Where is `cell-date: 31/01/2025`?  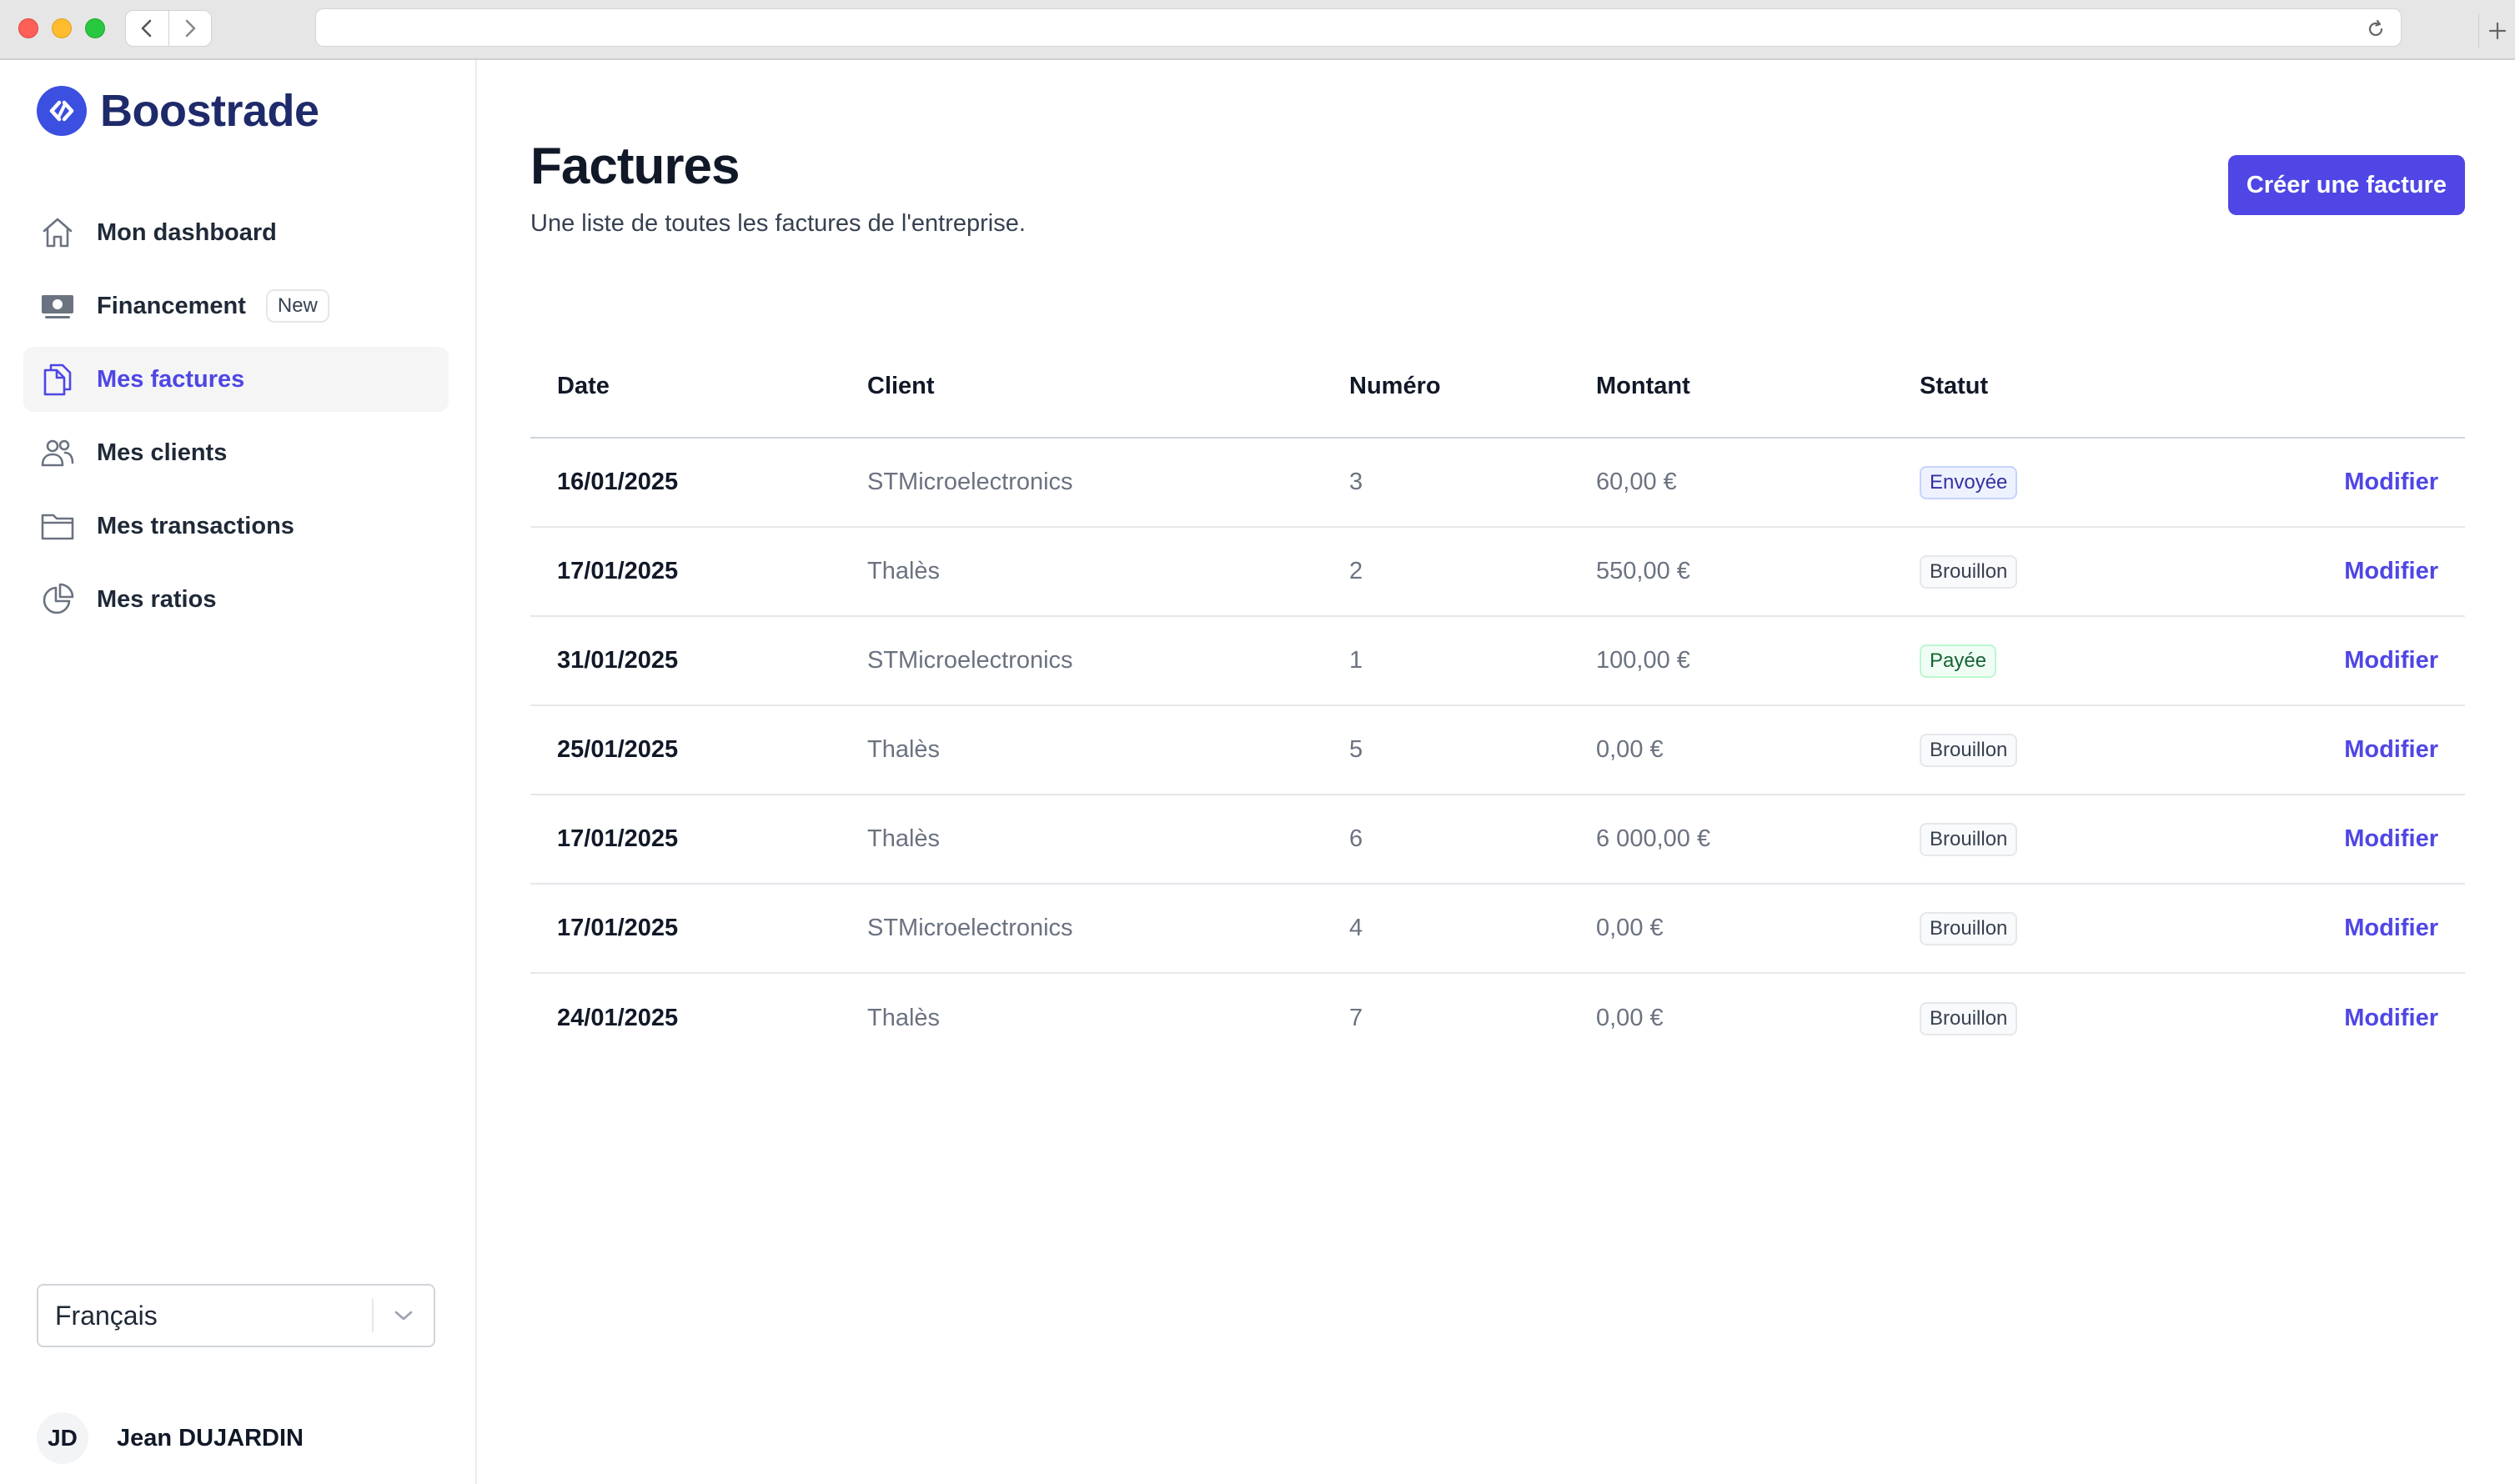
cell-date: 31/01/2025 is located at coordinates (618, 660).